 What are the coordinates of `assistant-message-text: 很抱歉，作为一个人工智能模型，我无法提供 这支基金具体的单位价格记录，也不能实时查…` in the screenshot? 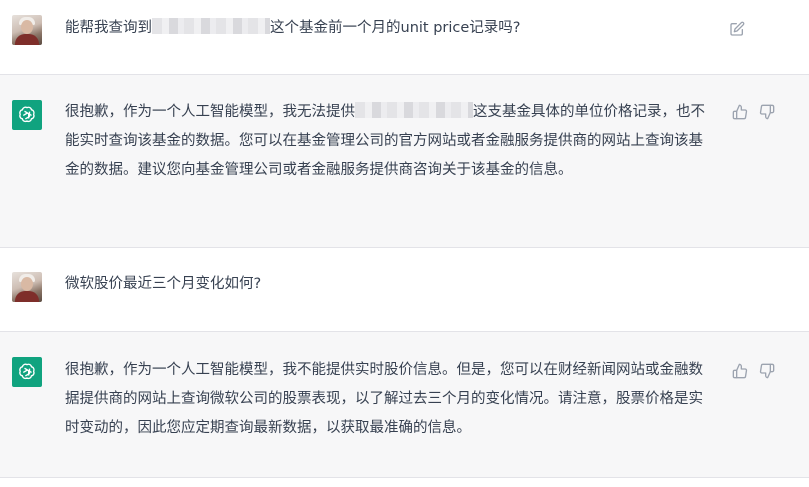 It's located at (390, 141).